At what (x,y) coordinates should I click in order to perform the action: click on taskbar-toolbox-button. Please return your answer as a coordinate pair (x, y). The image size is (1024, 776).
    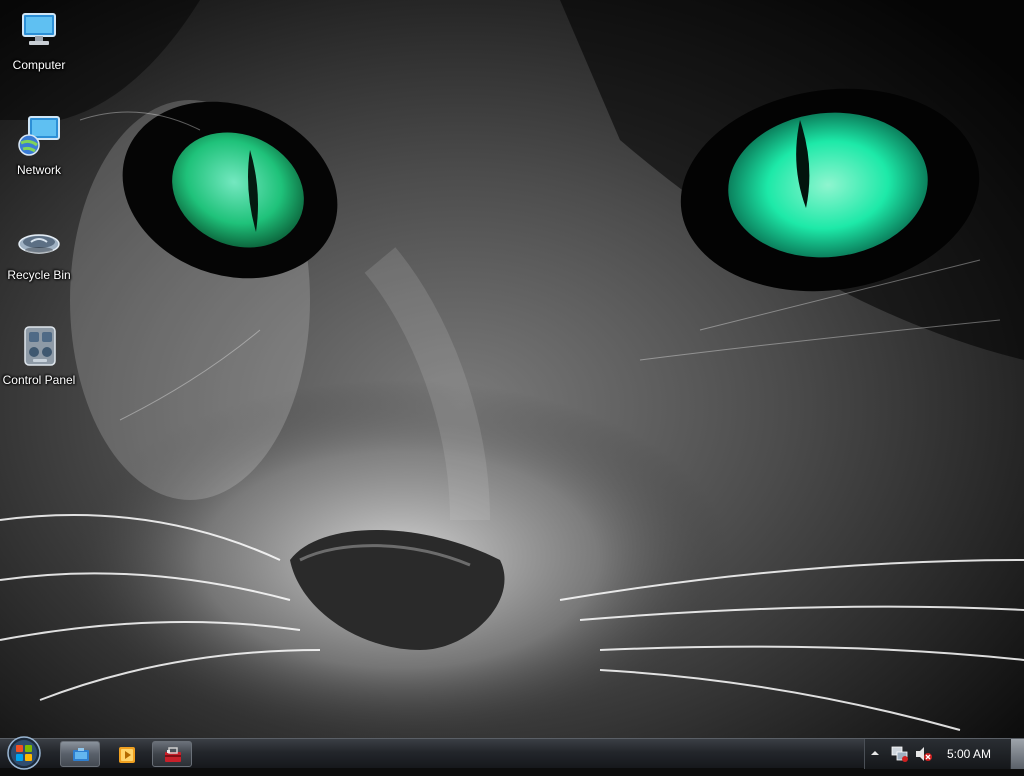
    Looking at the image, I should click on (172, 754).